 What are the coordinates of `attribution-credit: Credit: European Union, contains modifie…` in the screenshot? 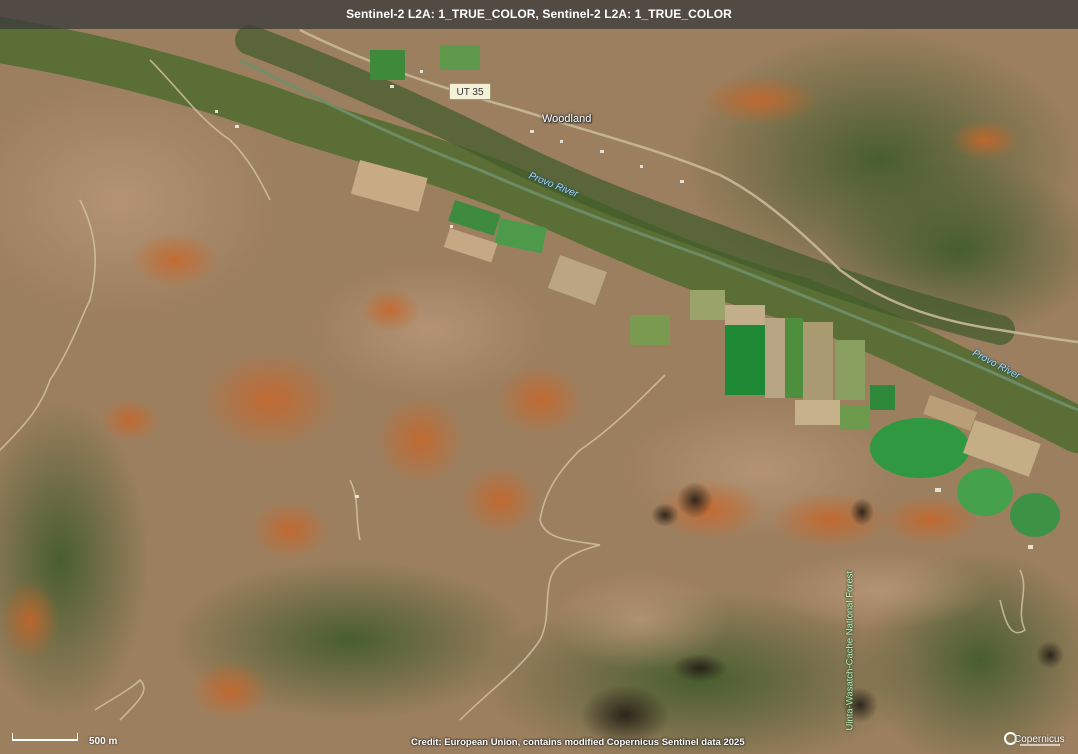 It's located at (578, 742).